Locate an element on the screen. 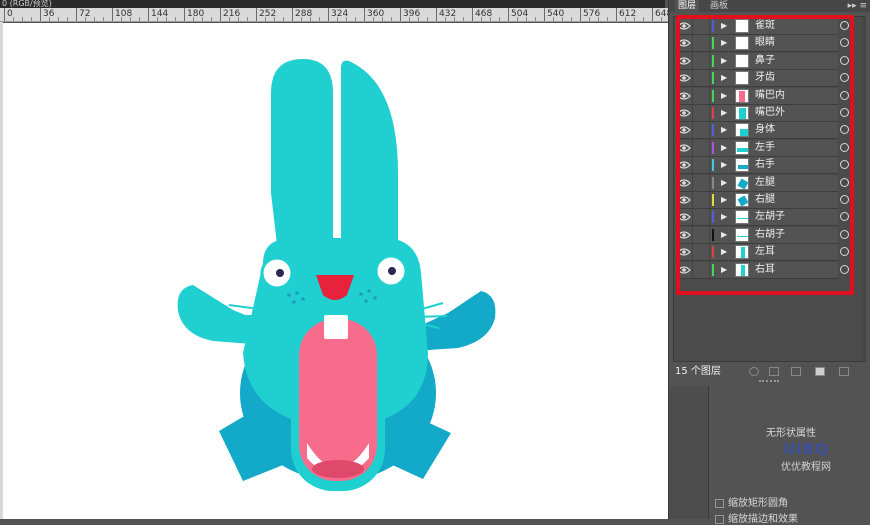  make-clipping-mask-icon is located at coordinates (774, 371).